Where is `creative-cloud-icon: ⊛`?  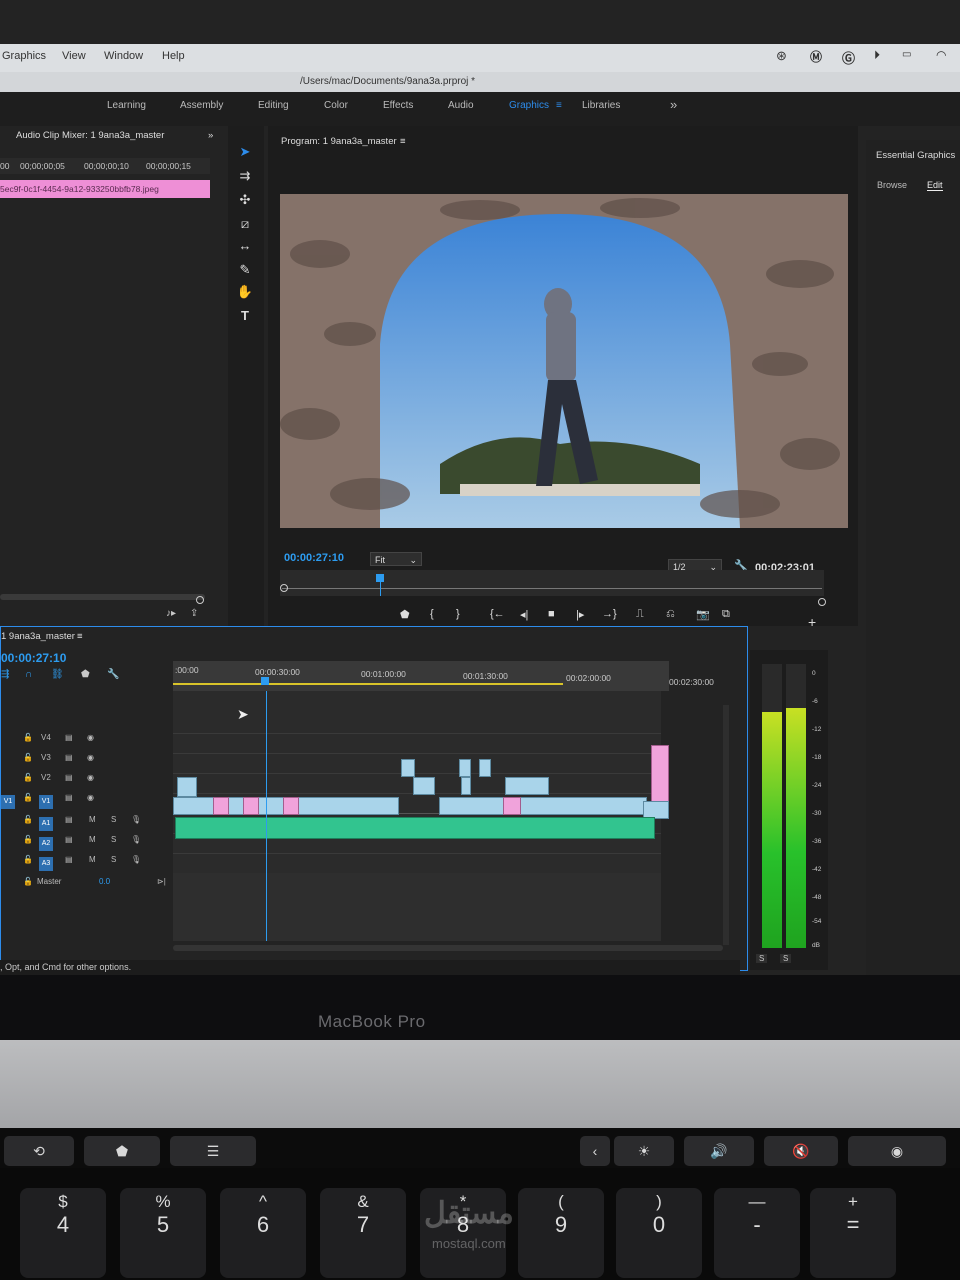
creative-cloud-icon: ⊛ is located at coordinates (781, 56).